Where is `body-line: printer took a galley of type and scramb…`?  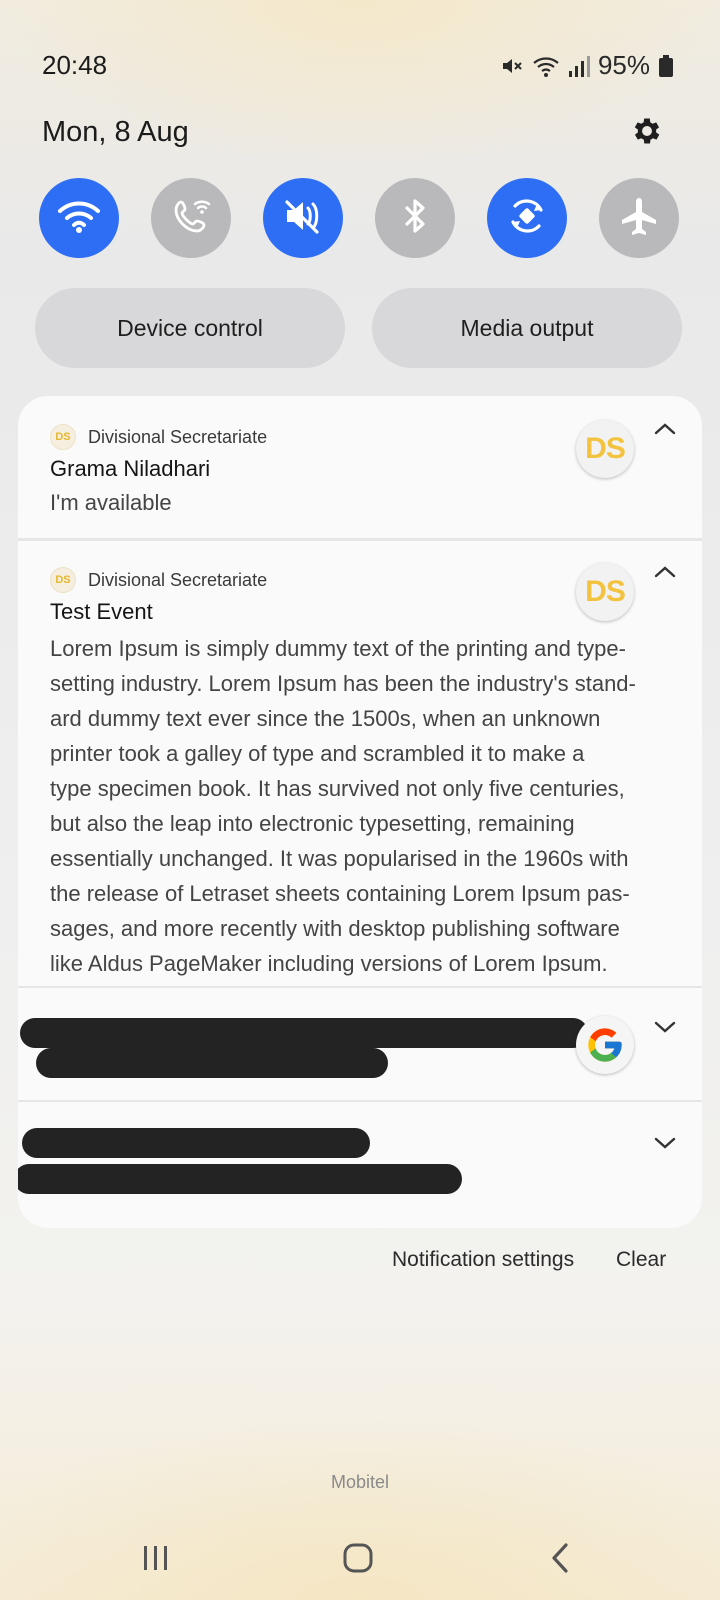 body-line: printer took a galley of type and scramb… is located at coordinates (317, 753).